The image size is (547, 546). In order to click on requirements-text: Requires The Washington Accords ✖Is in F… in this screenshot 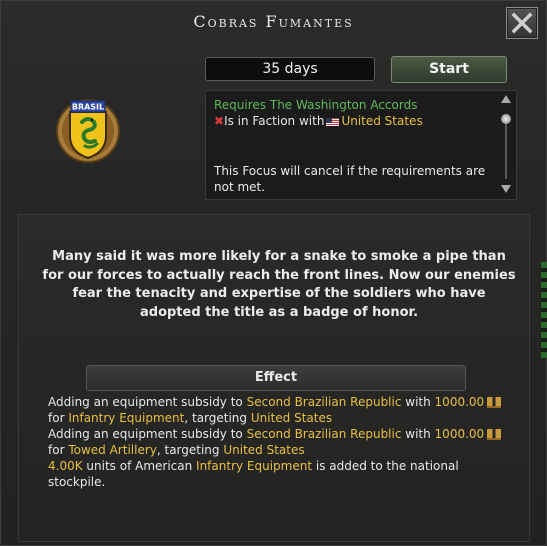, I will do `click(349, 113)`.